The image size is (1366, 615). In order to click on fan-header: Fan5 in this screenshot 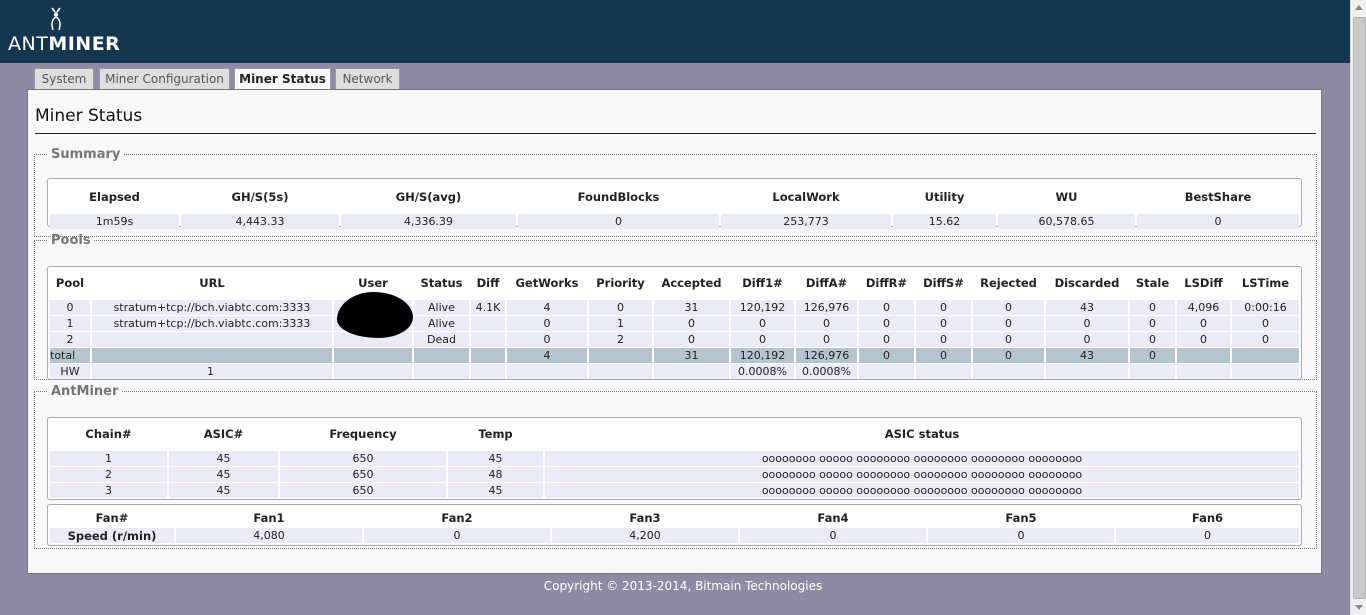, I will do `click(1021, 518)`.